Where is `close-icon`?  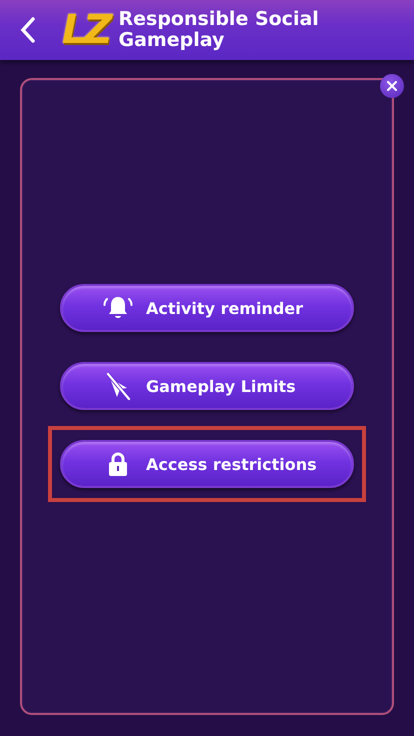
close-icon is located at coordinates (392, 86).